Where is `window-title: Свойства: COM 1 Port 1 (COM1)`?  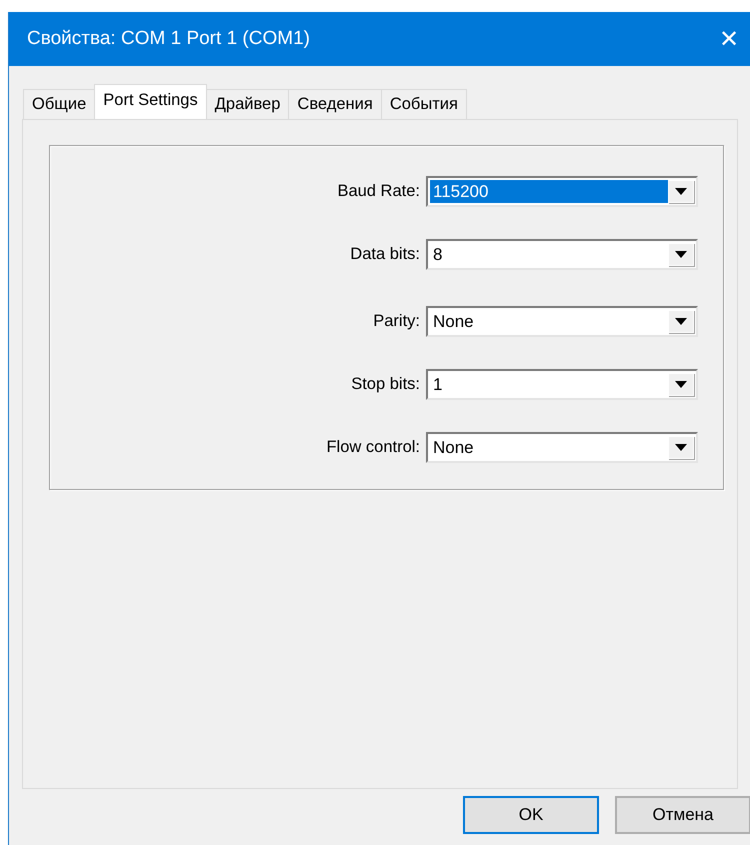
window-title: Свойства: COM 1 Port 1 (COM1) is located at coordinates (168, 39).